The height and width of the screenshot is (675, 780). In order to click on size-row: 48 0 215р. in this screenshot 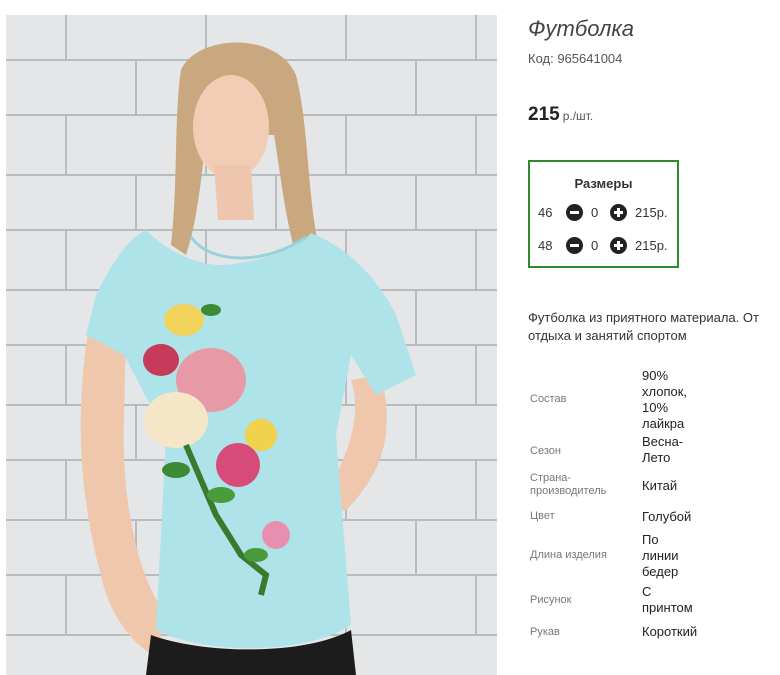, I will do `click(603, 246)`.